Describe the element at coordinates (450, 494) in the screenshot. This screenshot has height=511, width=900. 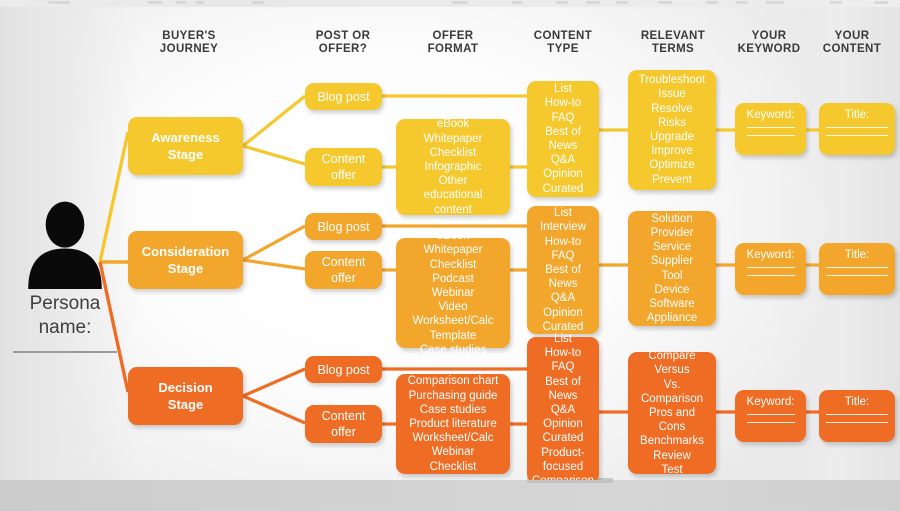
I see `bottom-gray-band` at that location.